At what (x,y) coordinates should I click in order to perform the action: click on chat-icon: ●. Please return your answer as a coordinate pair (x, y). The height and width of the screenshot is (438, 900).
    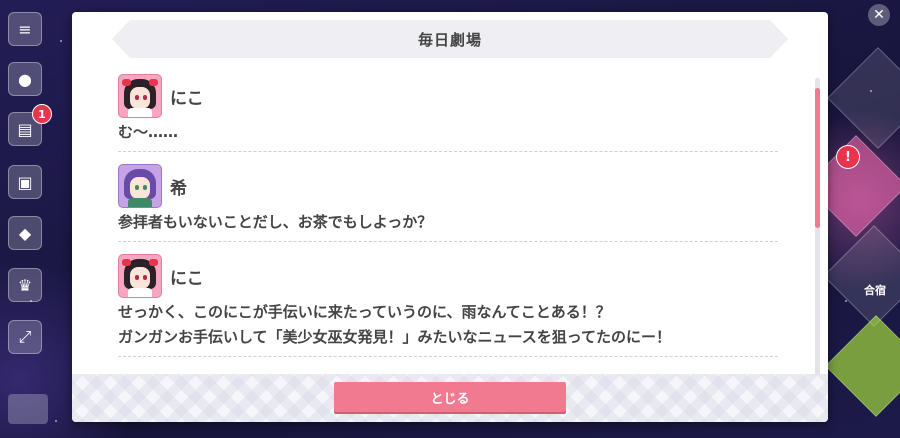
    Looking at the image, I should click on (25, 79).